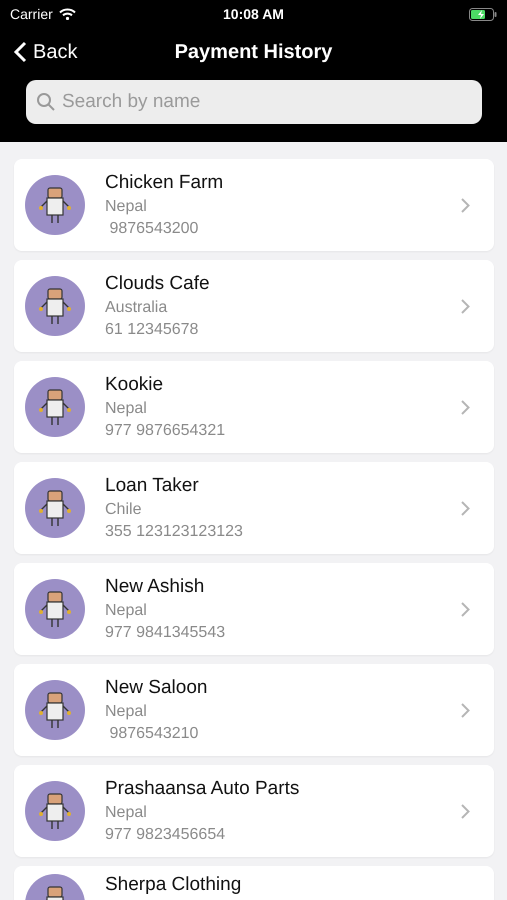 This screenshot has height=900, width=507. I want to click on contact-country: Australia, so click(136, 308).